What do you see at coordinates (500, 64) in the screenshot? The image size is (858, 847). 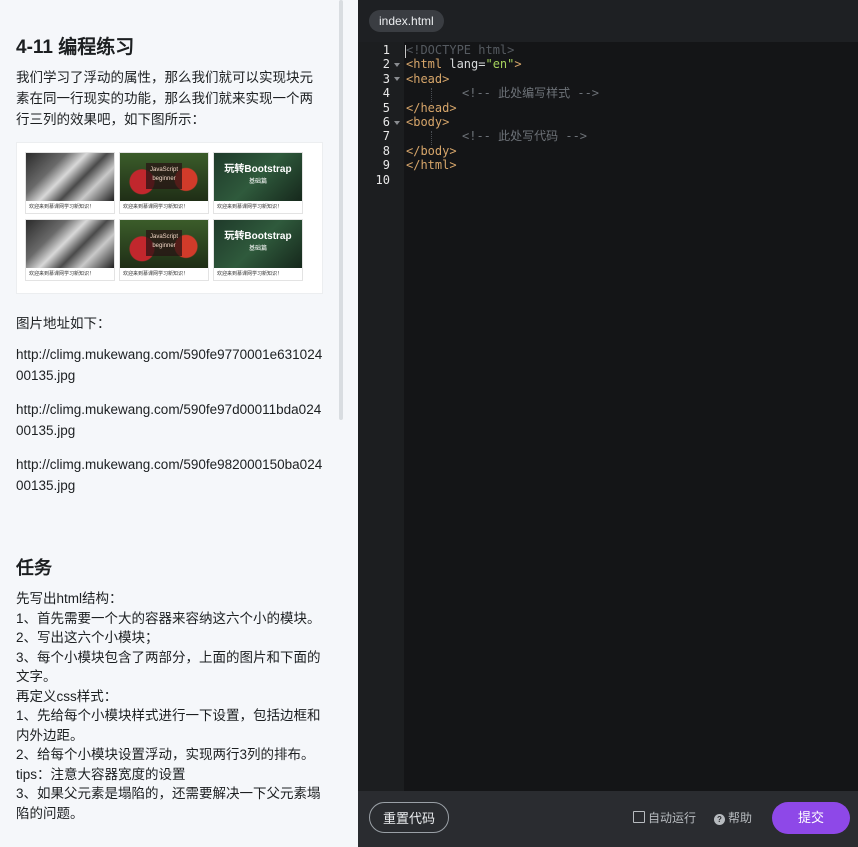 I see `code-token-string: "en"` at bounding box center [500, 64].